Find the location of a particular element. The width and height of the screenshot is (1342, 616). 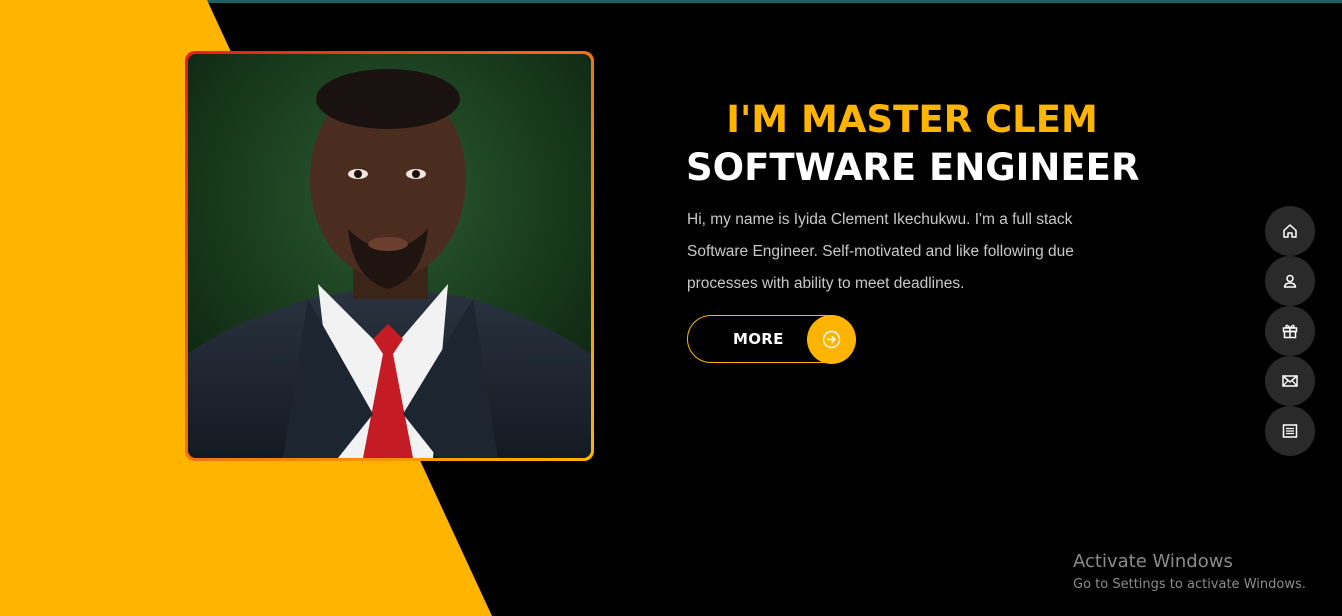

side-navigation is located at coordinates (1290, 331).